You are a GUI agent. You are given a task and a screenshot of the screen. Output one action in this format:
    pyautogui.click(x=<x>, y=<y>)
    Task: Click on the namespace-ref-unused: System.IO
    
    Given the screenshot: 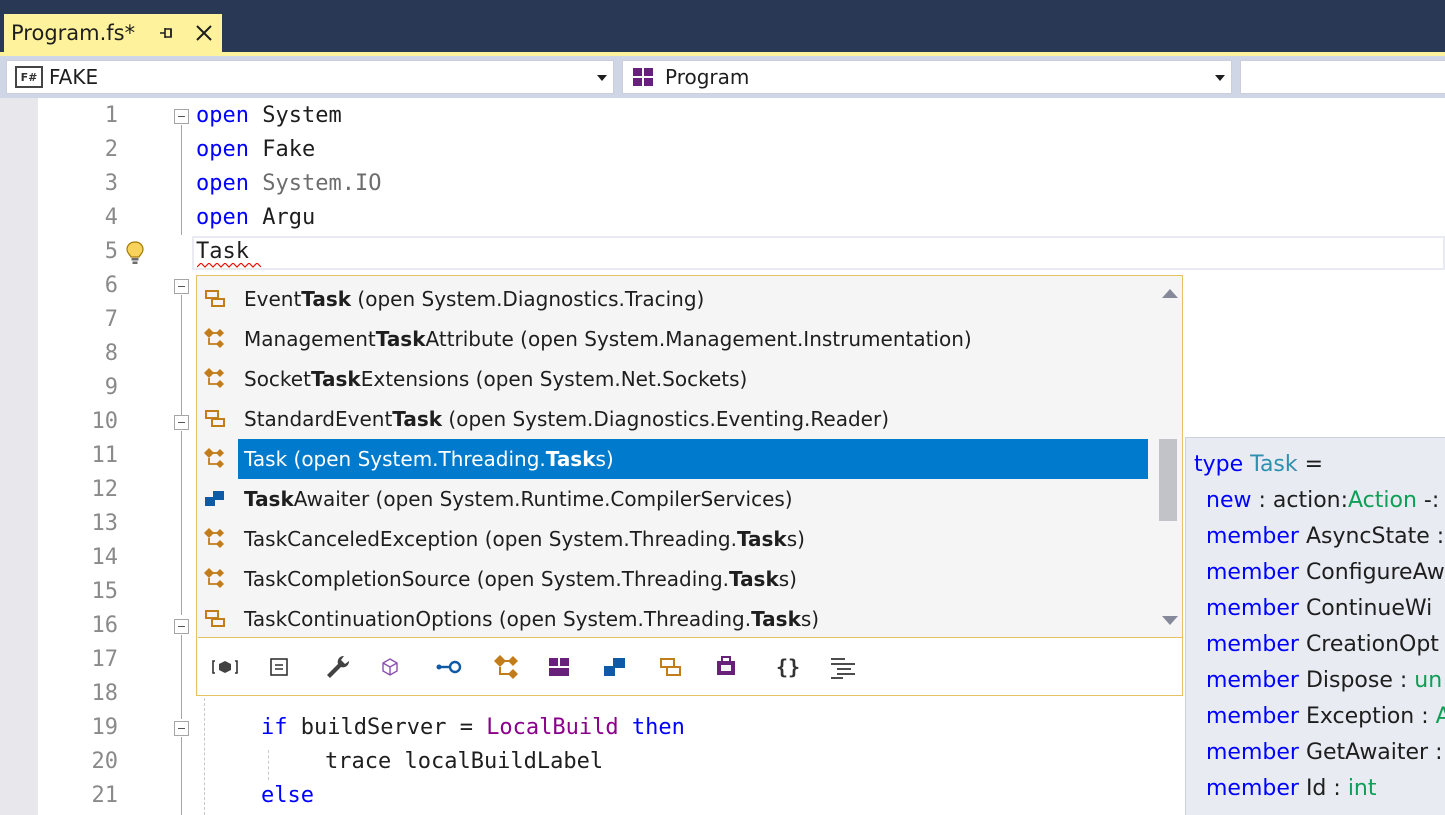 What is the action you would take?
    pyautogui.click(x=322, y=183)
    